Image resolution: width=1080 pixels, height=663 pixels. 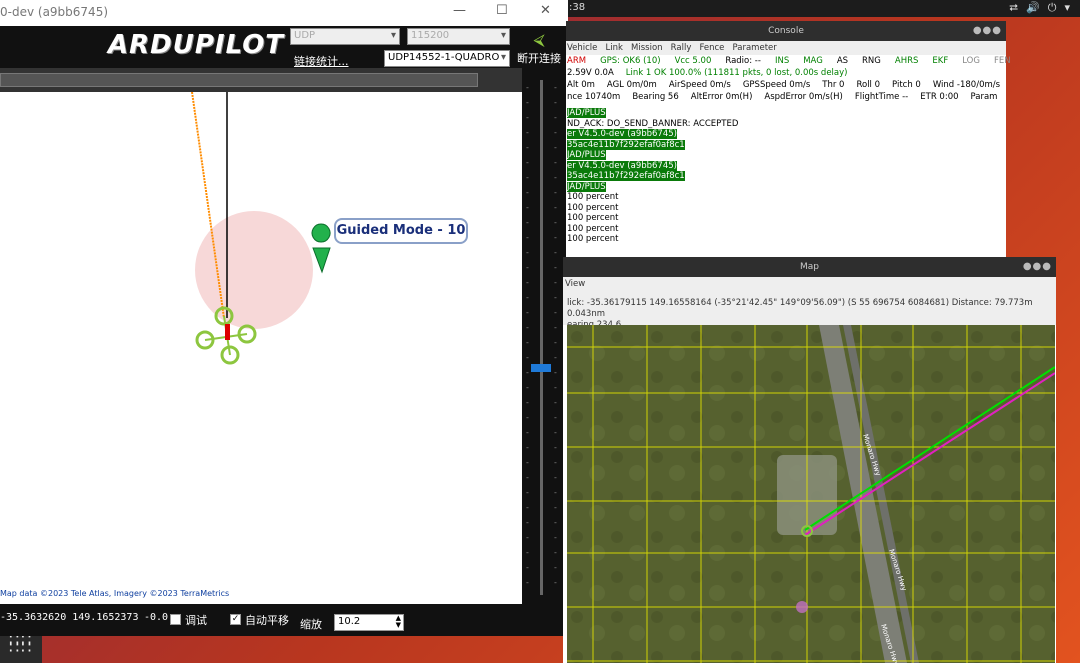 I want to click on show-apps-icon: ∷∷ ∷∷, so click(x=21, y=644).